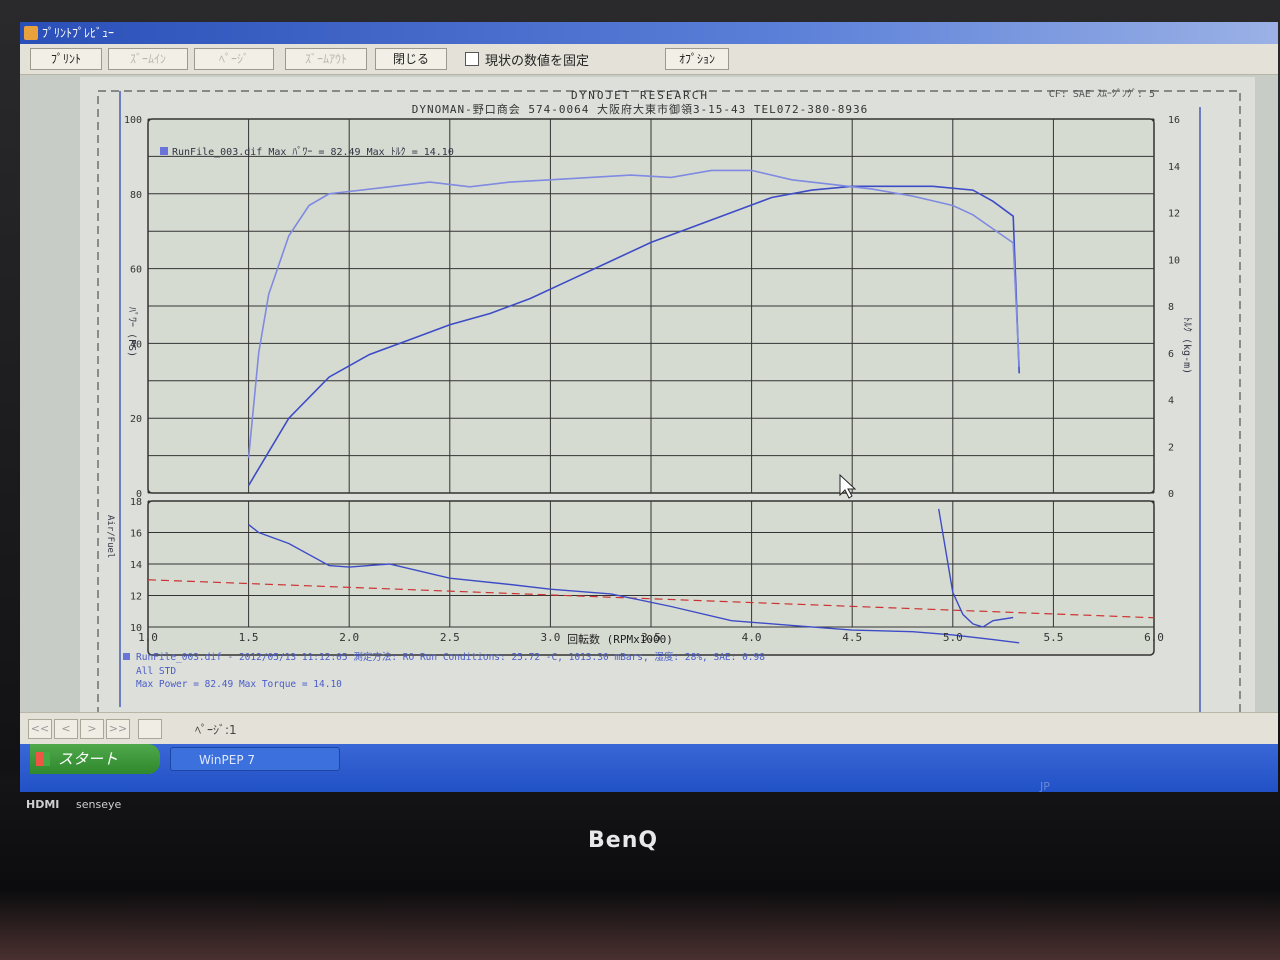 This screenshot has width=1280, height=960. Describe the element at coordinates (649, 728) in the screenshot. I see `pager-bar: << < > >> ﾍﾟｰｼﾞ:1` at that location.